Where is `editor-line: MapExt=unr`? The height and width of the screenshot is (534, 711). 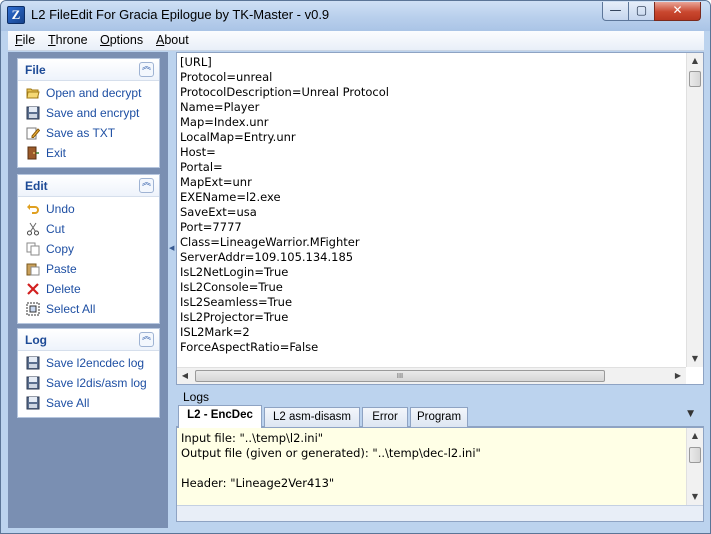
editor-line: MapExt=unr is located at coordinates (432, 182).